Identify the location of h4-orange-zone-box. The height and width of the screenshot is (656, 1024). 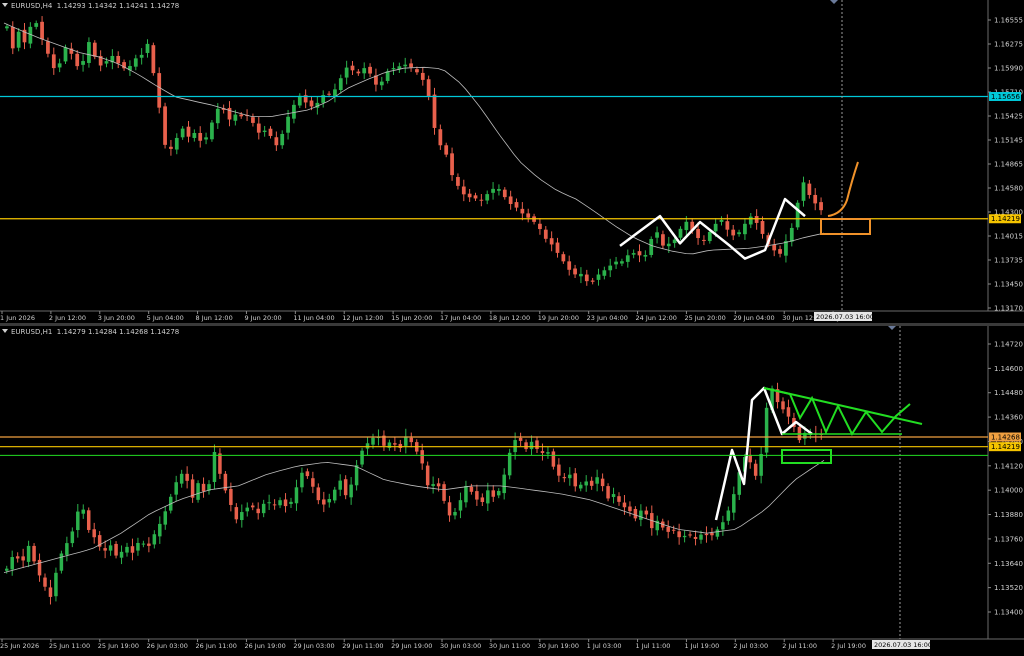
(845, 226).